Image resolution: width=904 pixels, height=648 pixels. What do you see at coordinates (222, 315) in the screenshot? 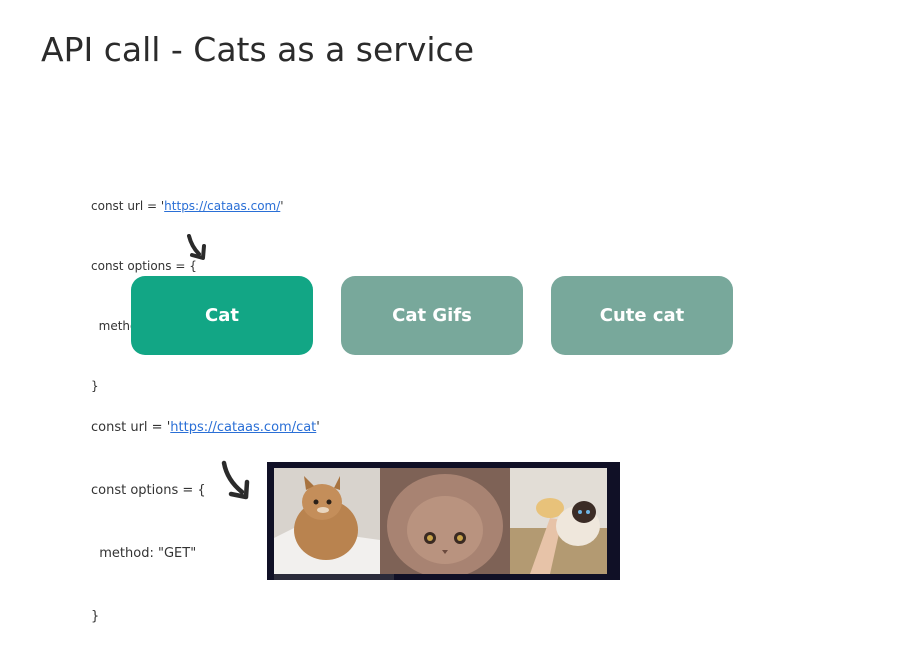
I see `cat-button: Cat` at bounding box center [222, 315].